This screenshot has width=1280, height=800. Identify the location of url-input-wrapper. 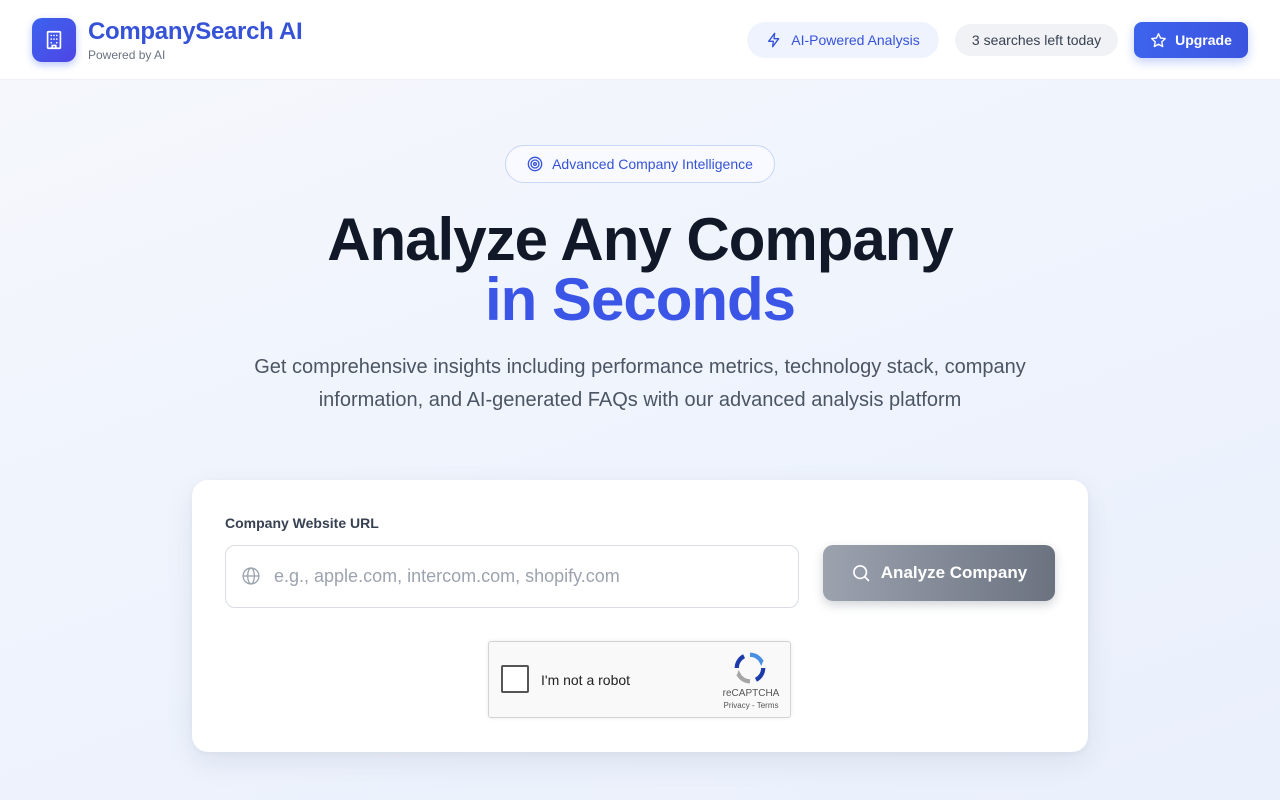
(512, 576).